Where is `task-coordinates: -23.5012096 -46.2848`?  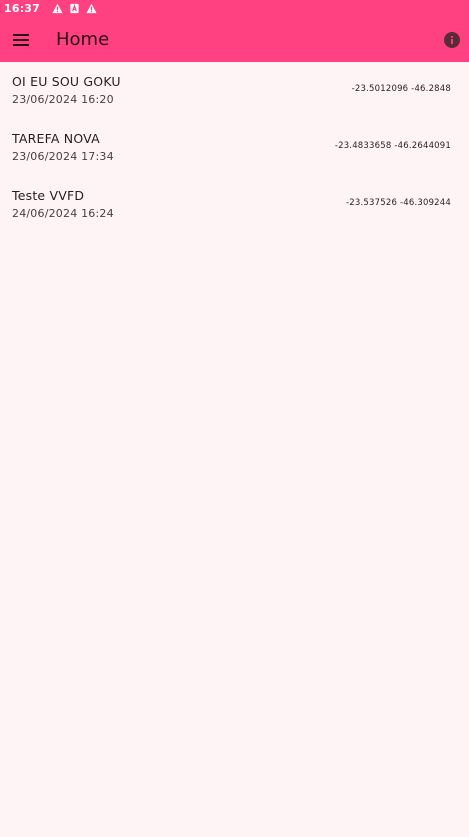 task-coordinates: -23.5012096 -46.2848 is located at coordinates (401, 89).